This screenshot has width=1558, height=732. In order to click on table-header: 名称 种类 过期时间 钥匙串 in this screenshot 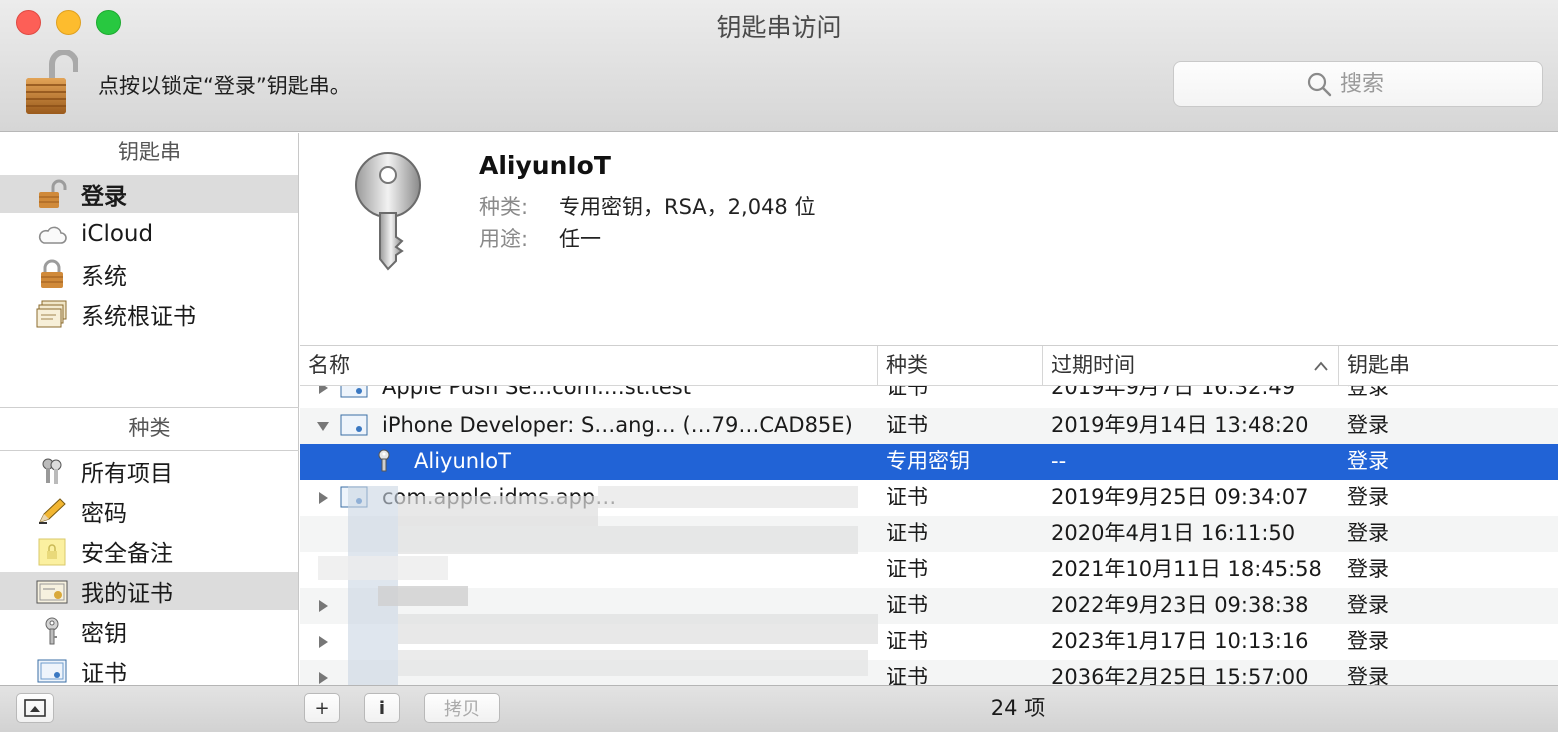, I will do `click(929, 365)`.